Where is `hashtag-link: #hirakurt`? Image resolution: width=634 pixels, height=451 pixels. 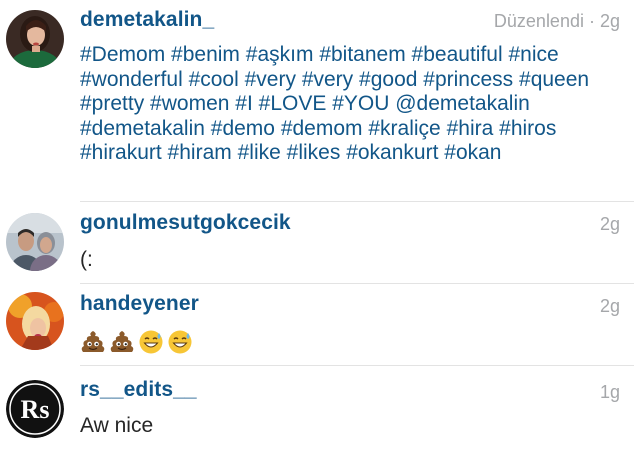 hashtag-link: #hirakurt is located at coordinates (121, 152).